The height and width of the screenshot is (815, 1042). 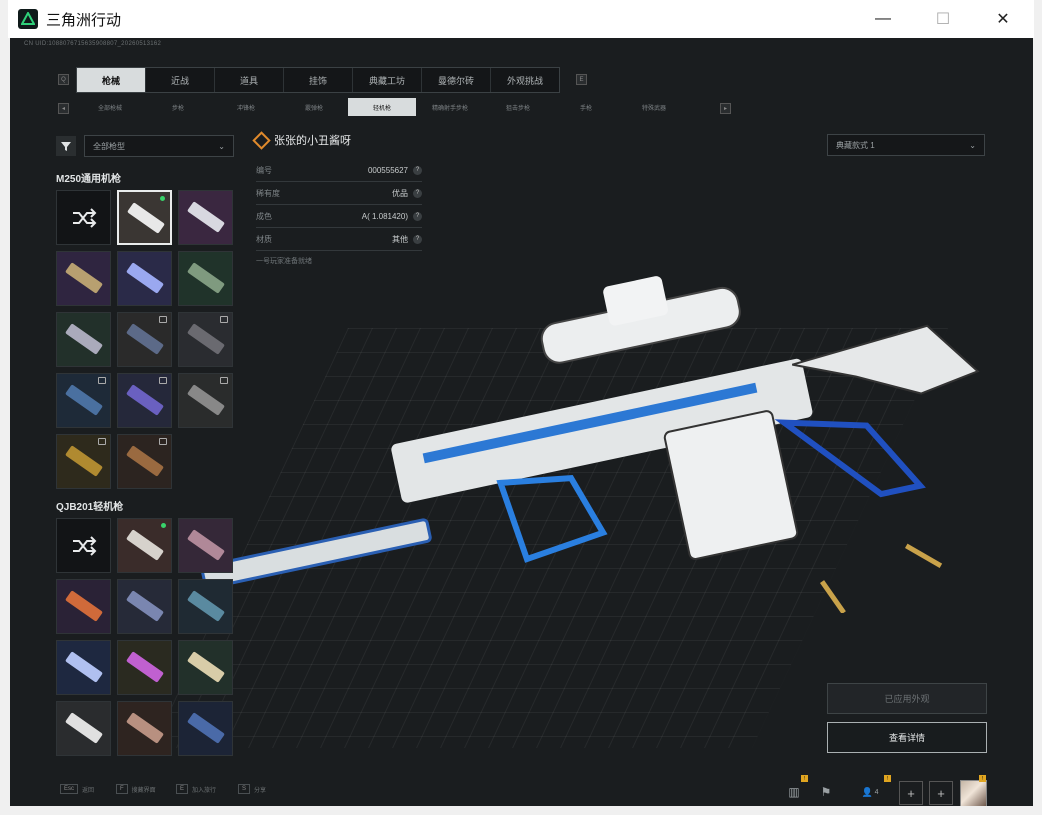 What do you see at coordinates (911, 793) in the screenshot?
I see `add-friend-button: +` at bounding box center [911, 793].